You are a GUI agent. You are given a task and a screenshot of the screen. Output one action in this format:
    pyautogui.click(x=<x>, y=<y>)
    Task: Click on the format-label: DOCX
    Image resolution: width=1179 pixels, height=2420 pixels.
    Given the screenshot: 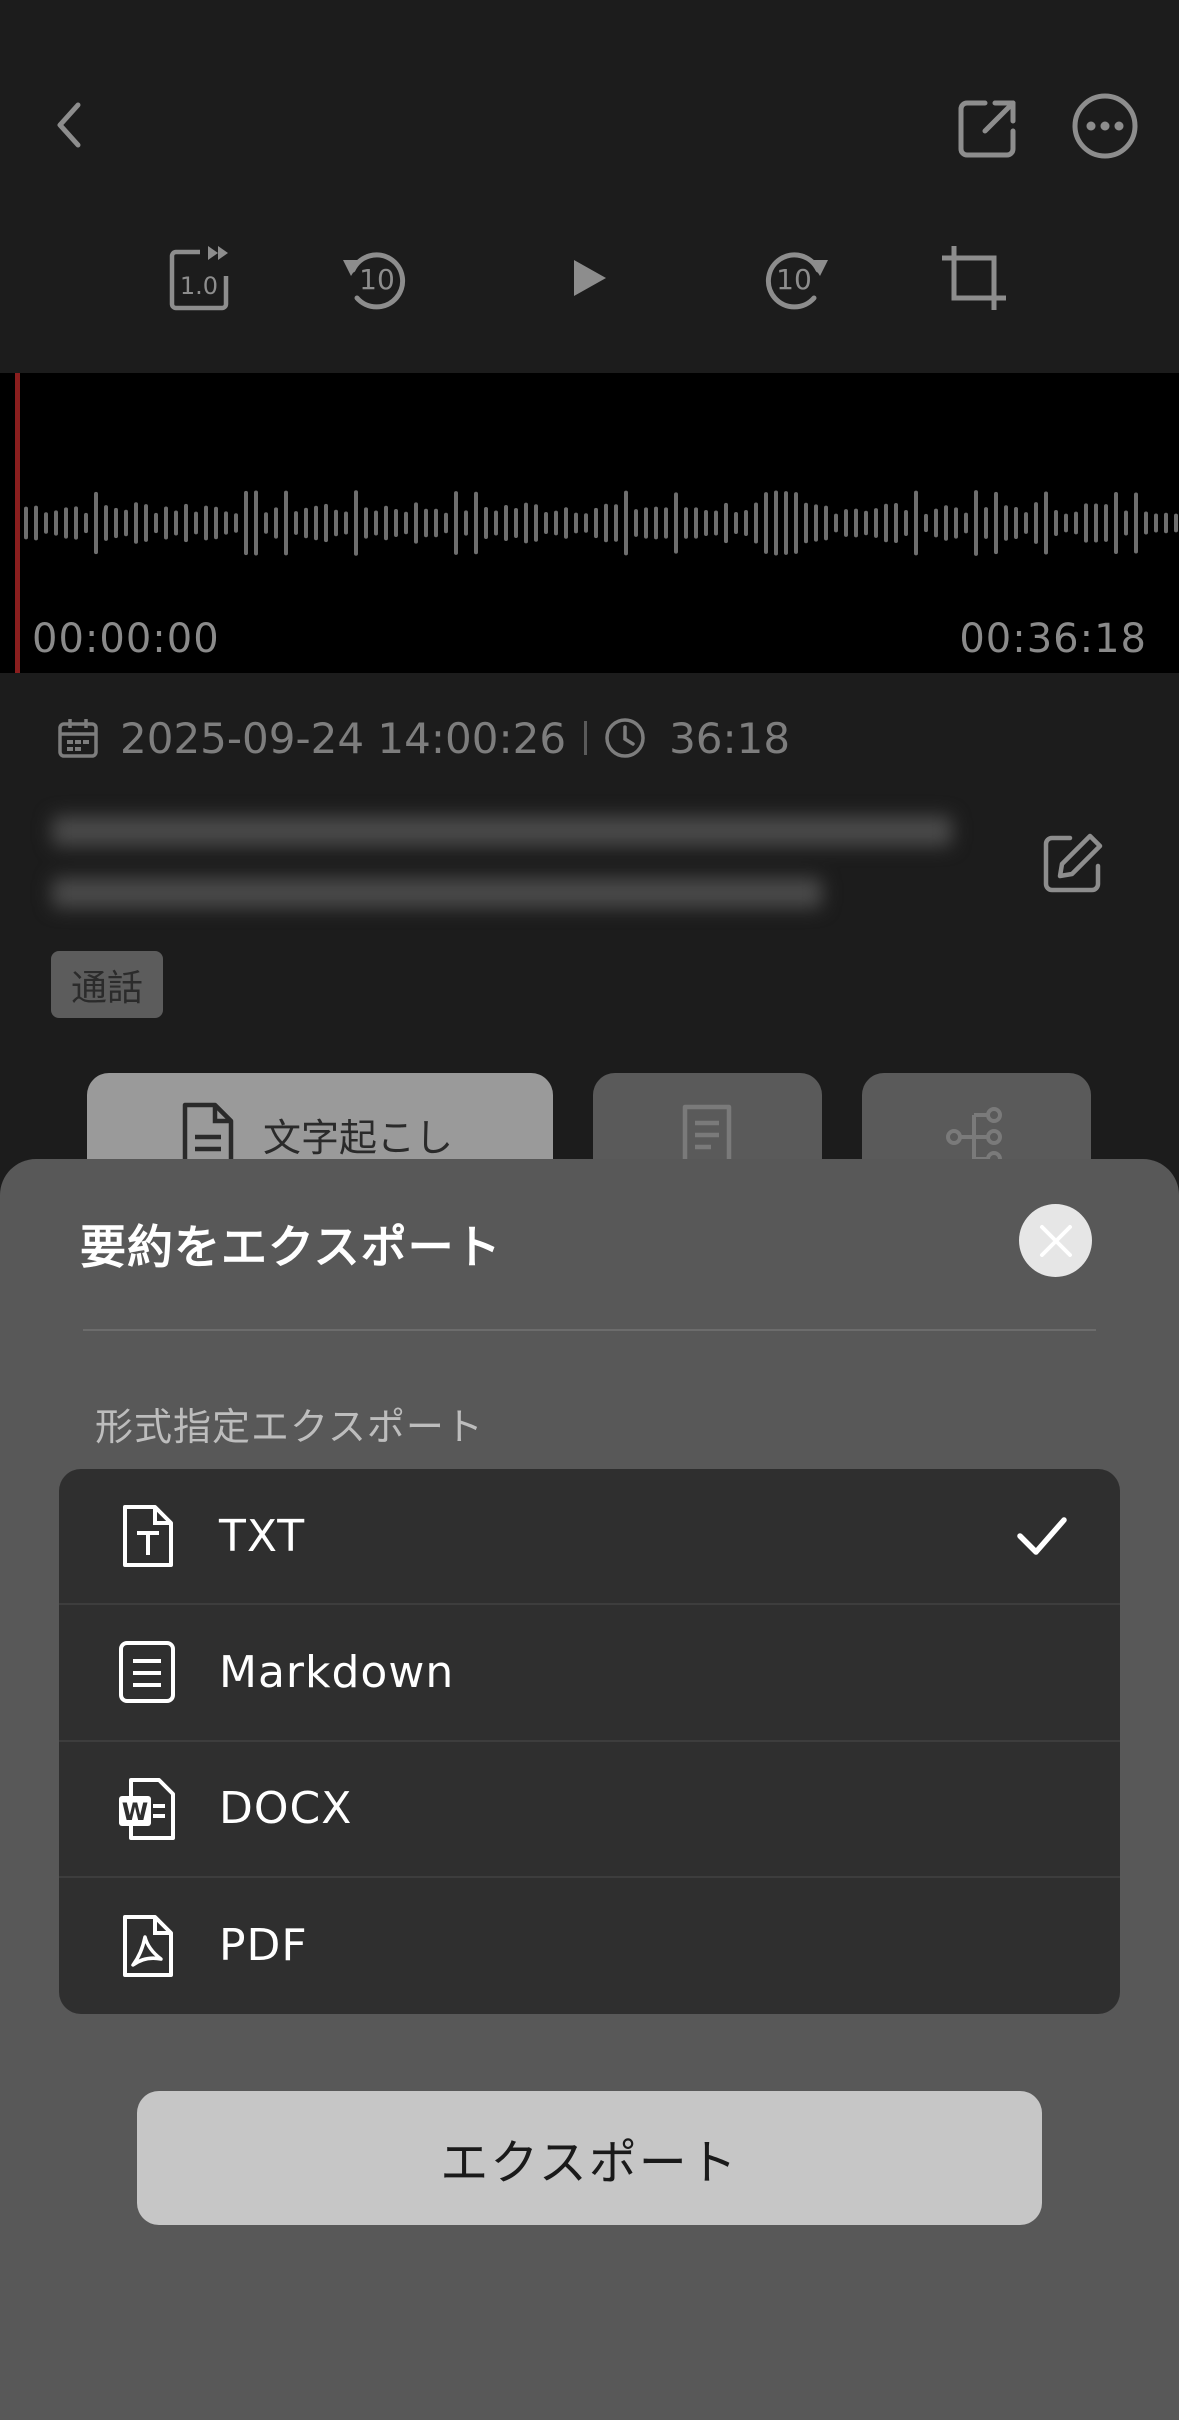 What is the action you would take?
    pyautogui.click(x=286, y=1809)
    